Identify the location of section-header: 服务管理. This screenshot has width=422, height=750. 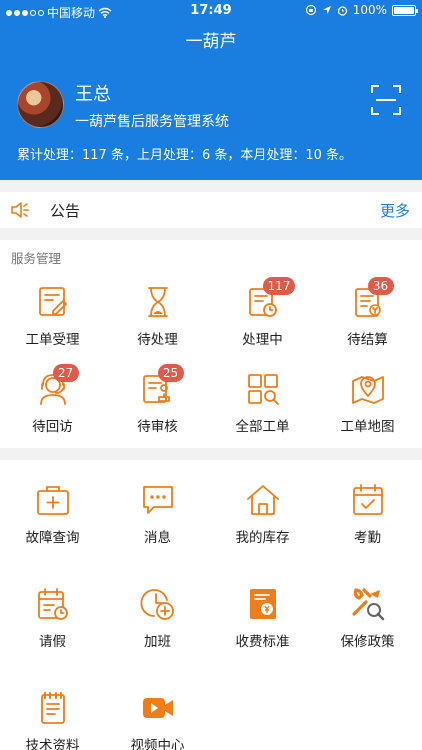
(36, 258).